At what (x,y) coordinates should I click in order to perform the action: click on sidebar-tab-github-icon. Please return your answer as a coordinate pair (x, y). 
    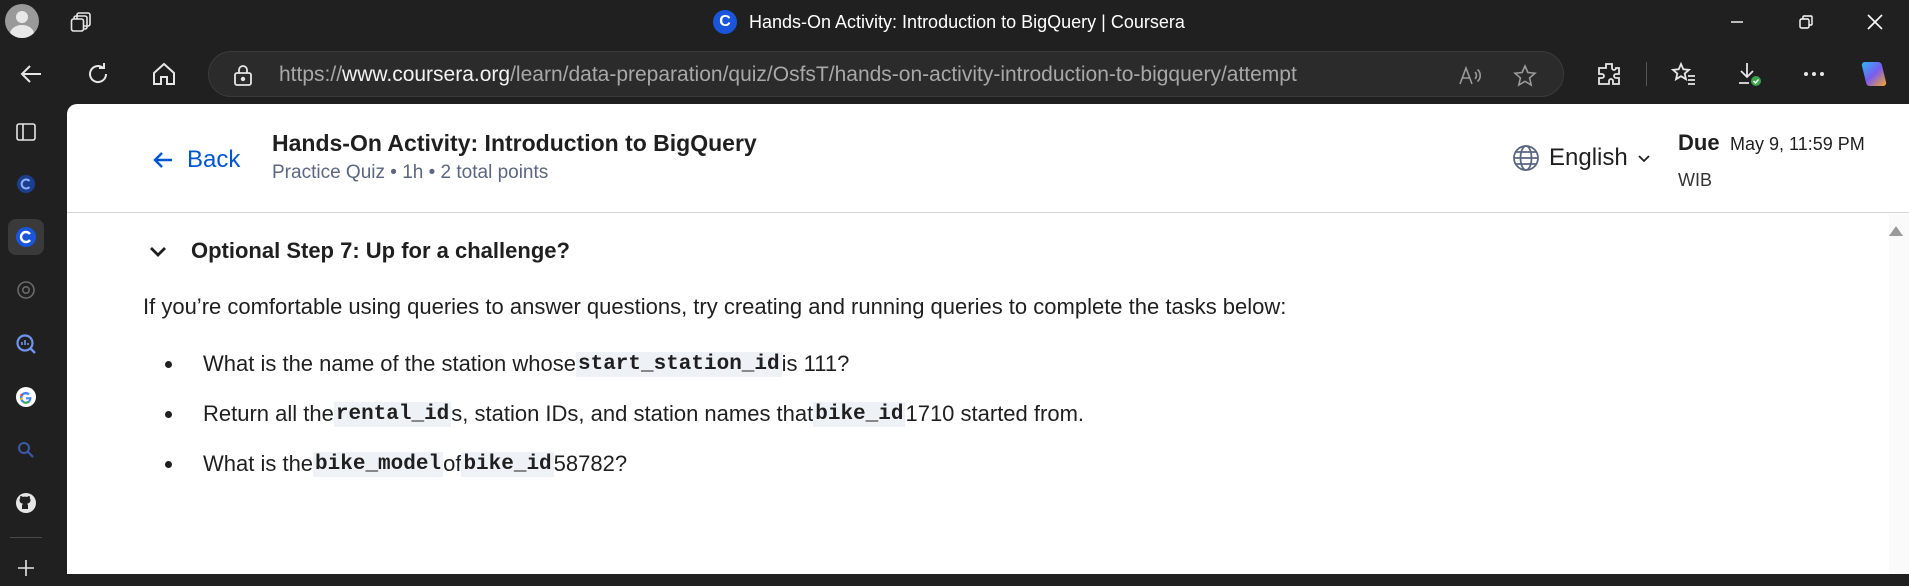
    Looking at the image, I should click on (26, 503).